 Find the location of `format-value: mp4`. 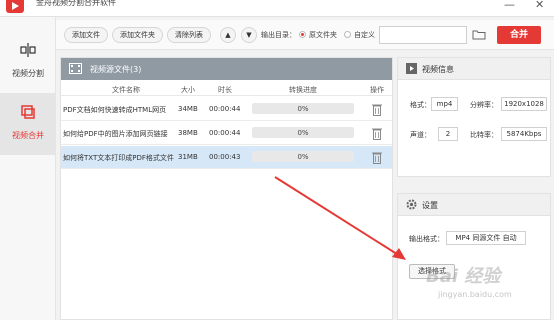

format-value: mp4 is located at coordinates (444, 104).